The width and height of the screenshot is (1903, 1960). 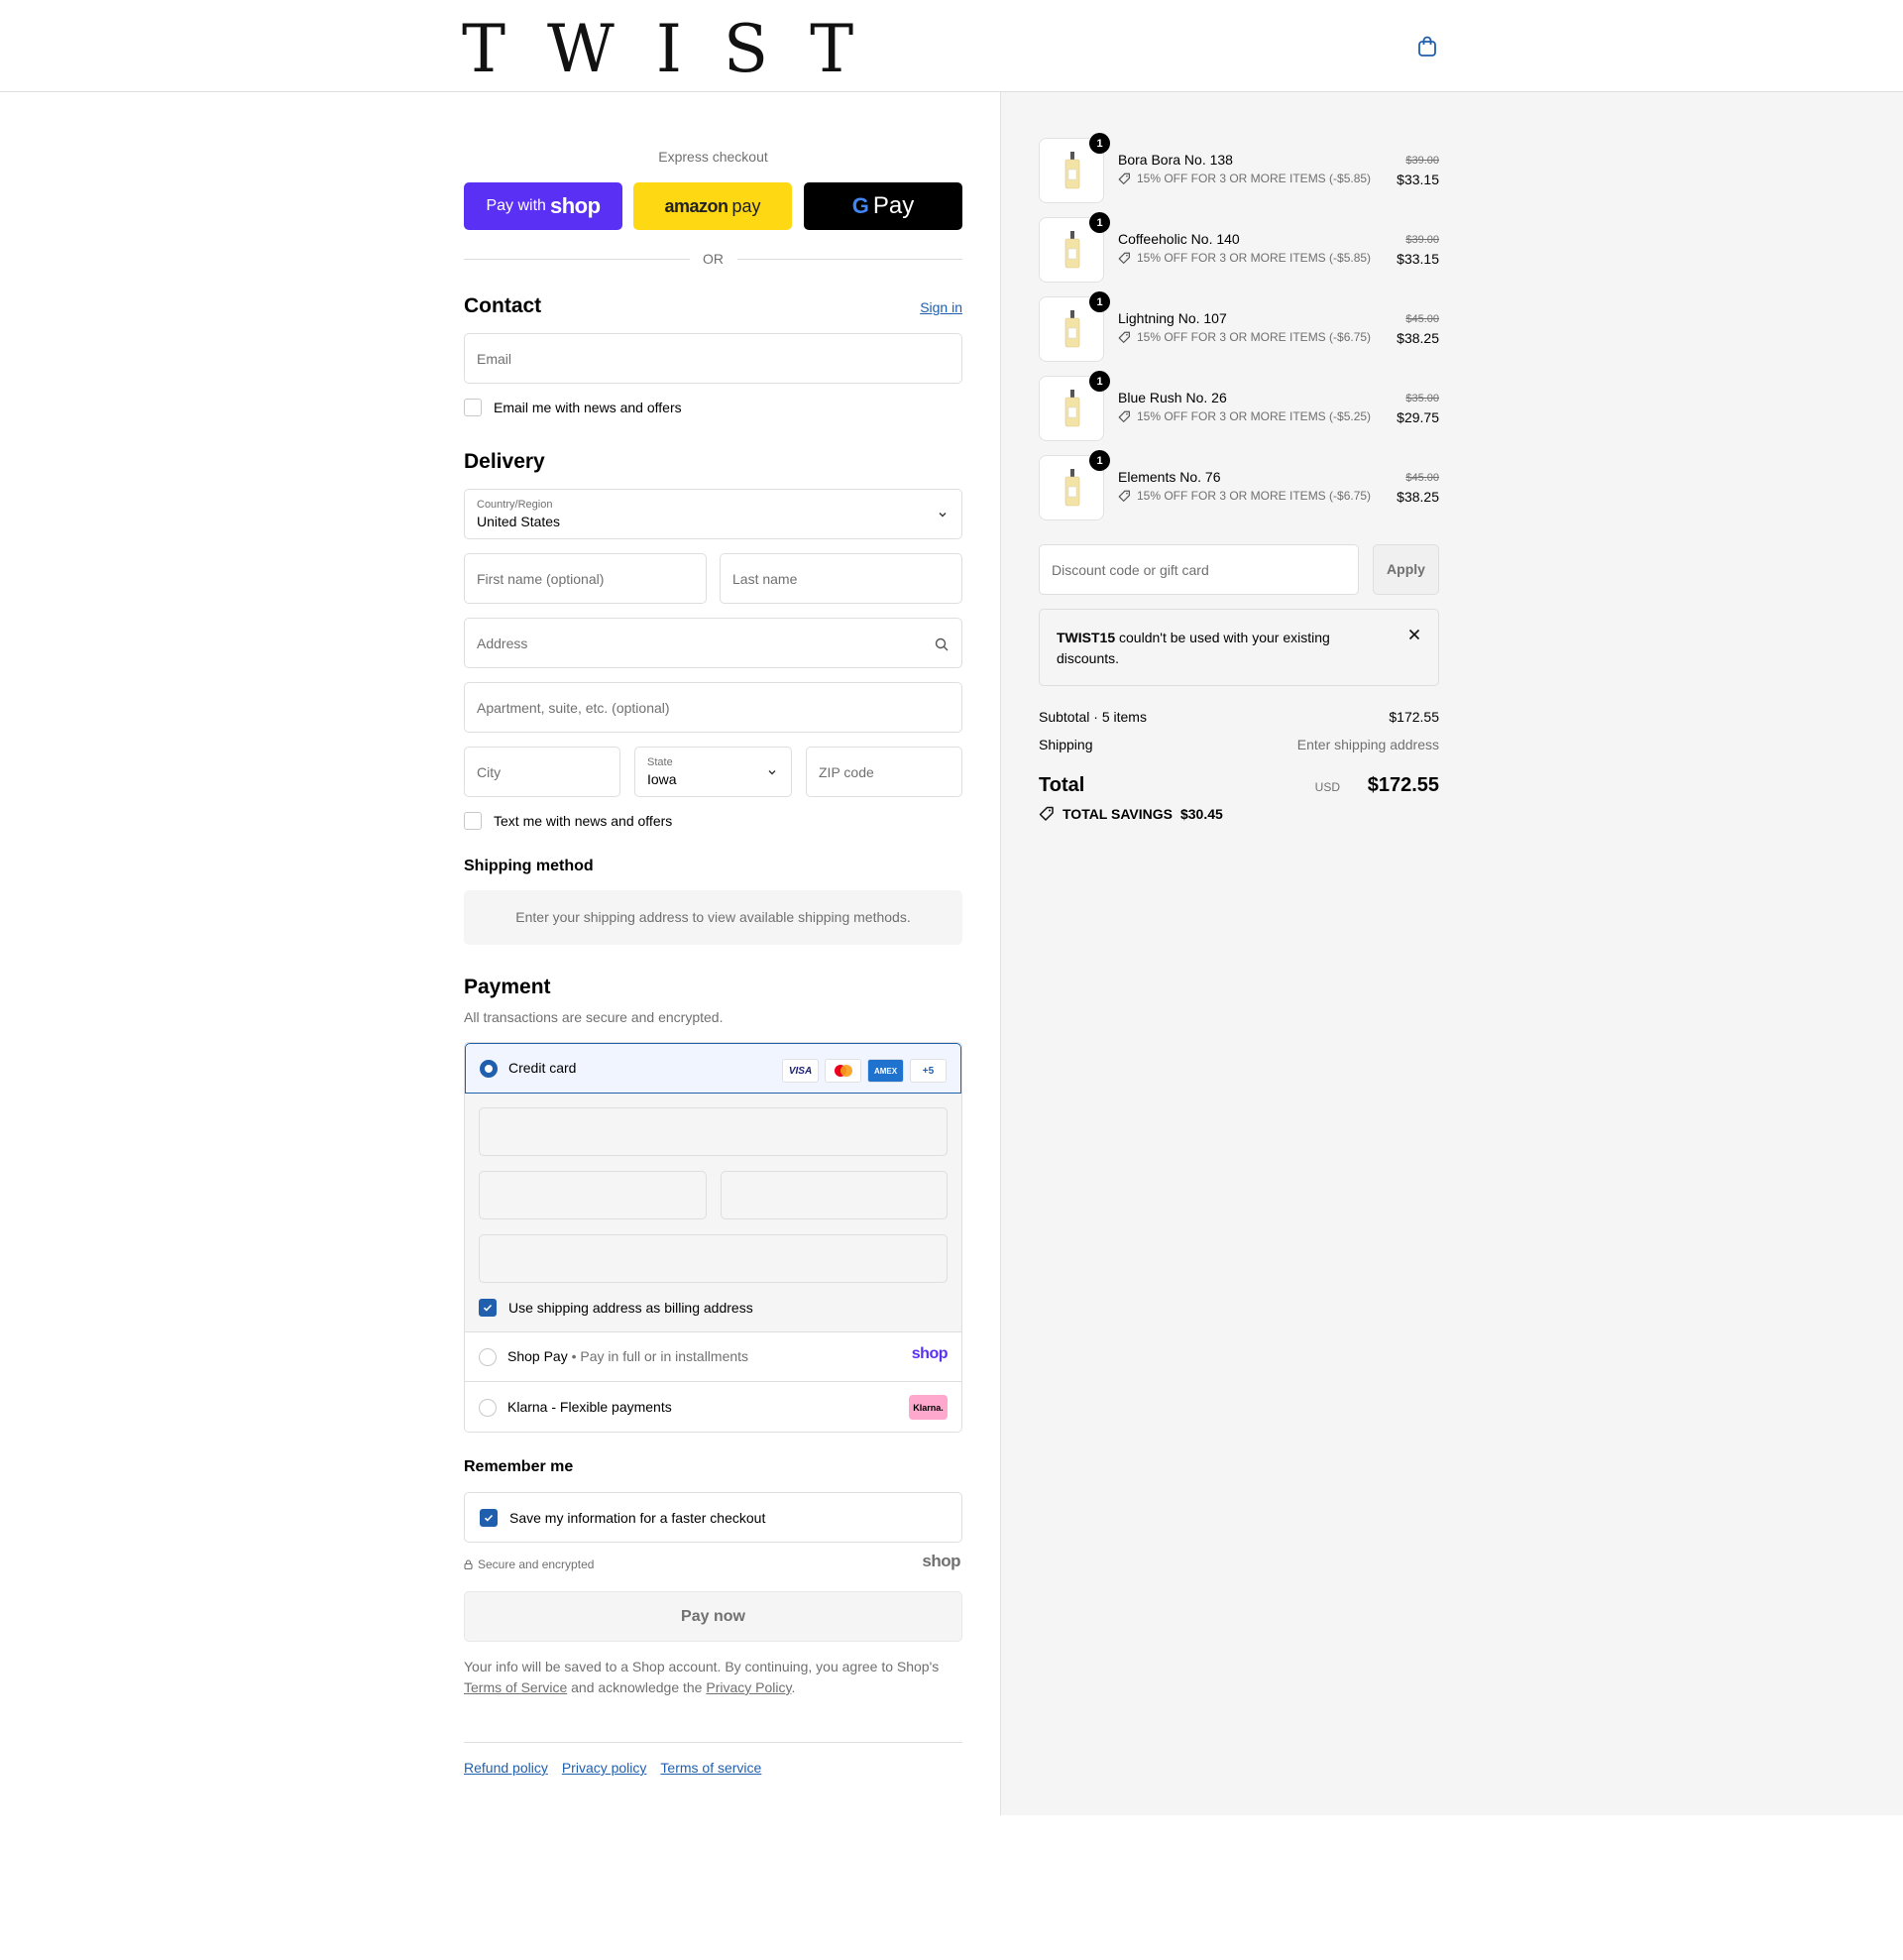 I want to click on close-icon, so click(x=1414, y=634).